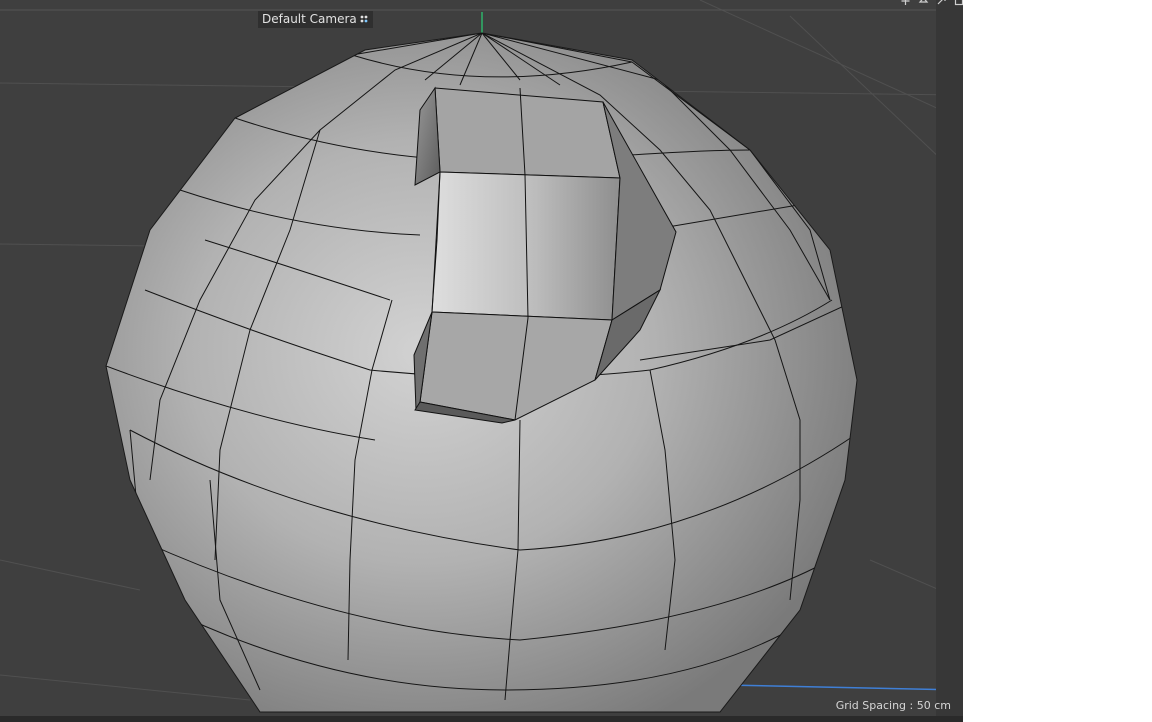 The image size is (1152, 722). I want to click on zoom-view-icon, so click(941, 3).